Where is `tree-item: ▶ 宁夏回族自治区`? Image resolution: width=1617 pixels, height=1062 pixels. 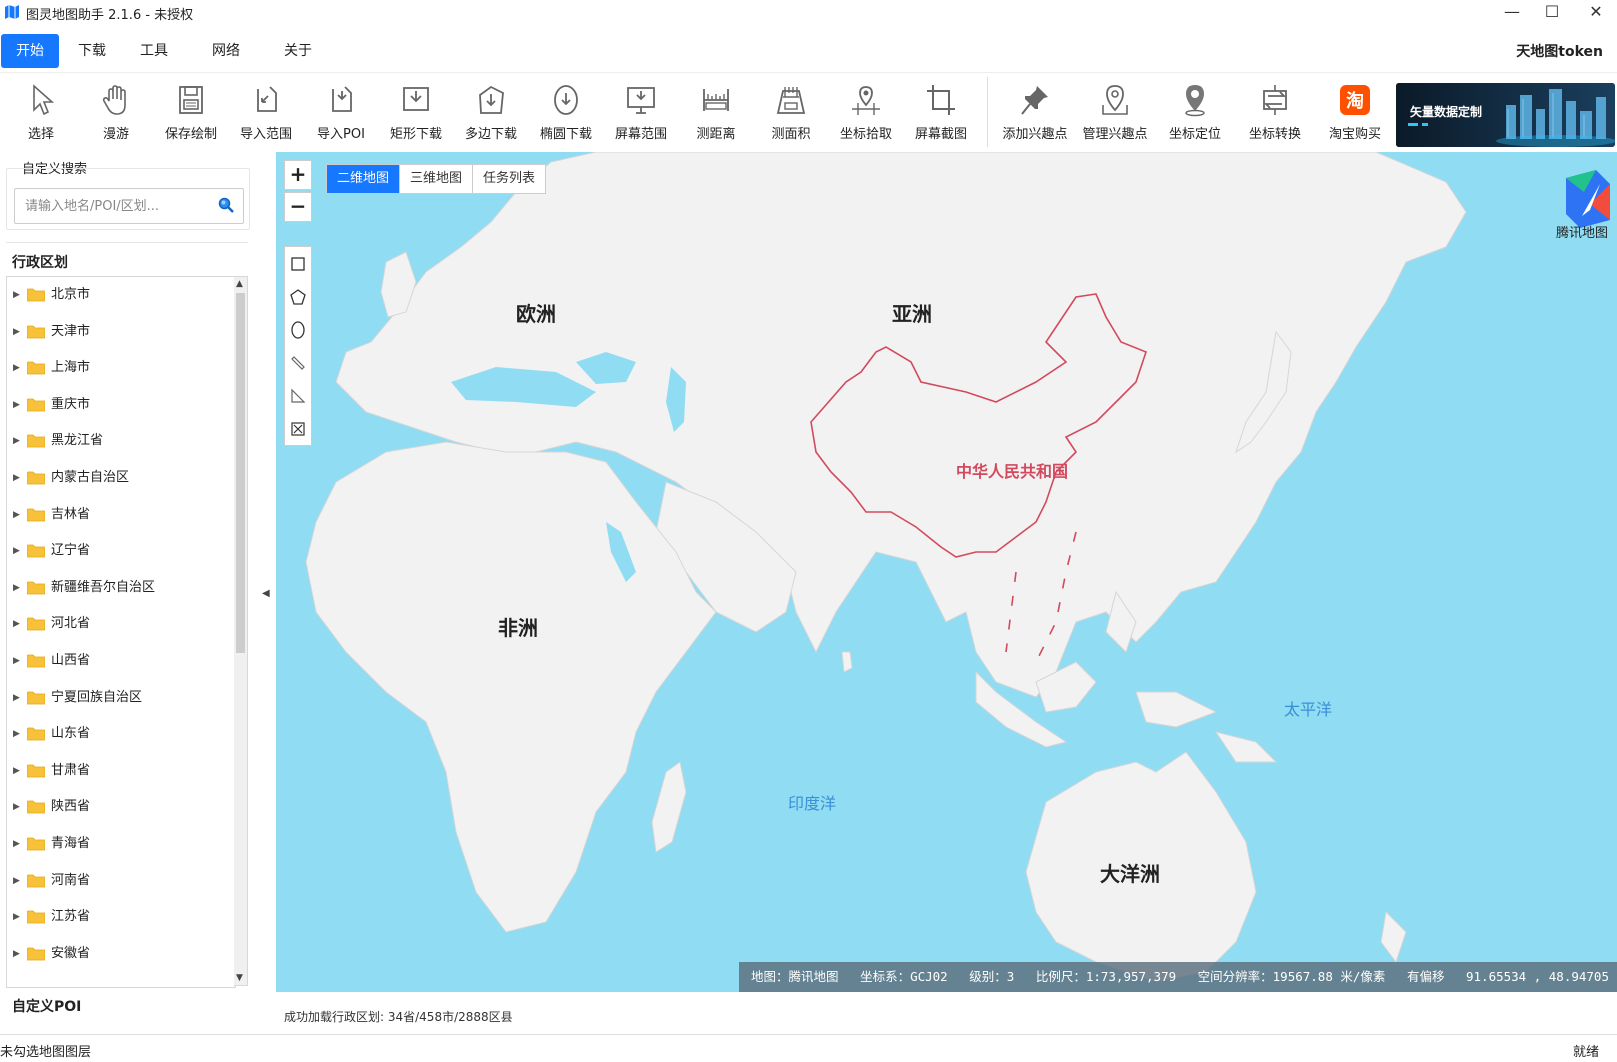 tree-item: ▶ 宁夏回族自治区 is located at coordinates (121, 698).